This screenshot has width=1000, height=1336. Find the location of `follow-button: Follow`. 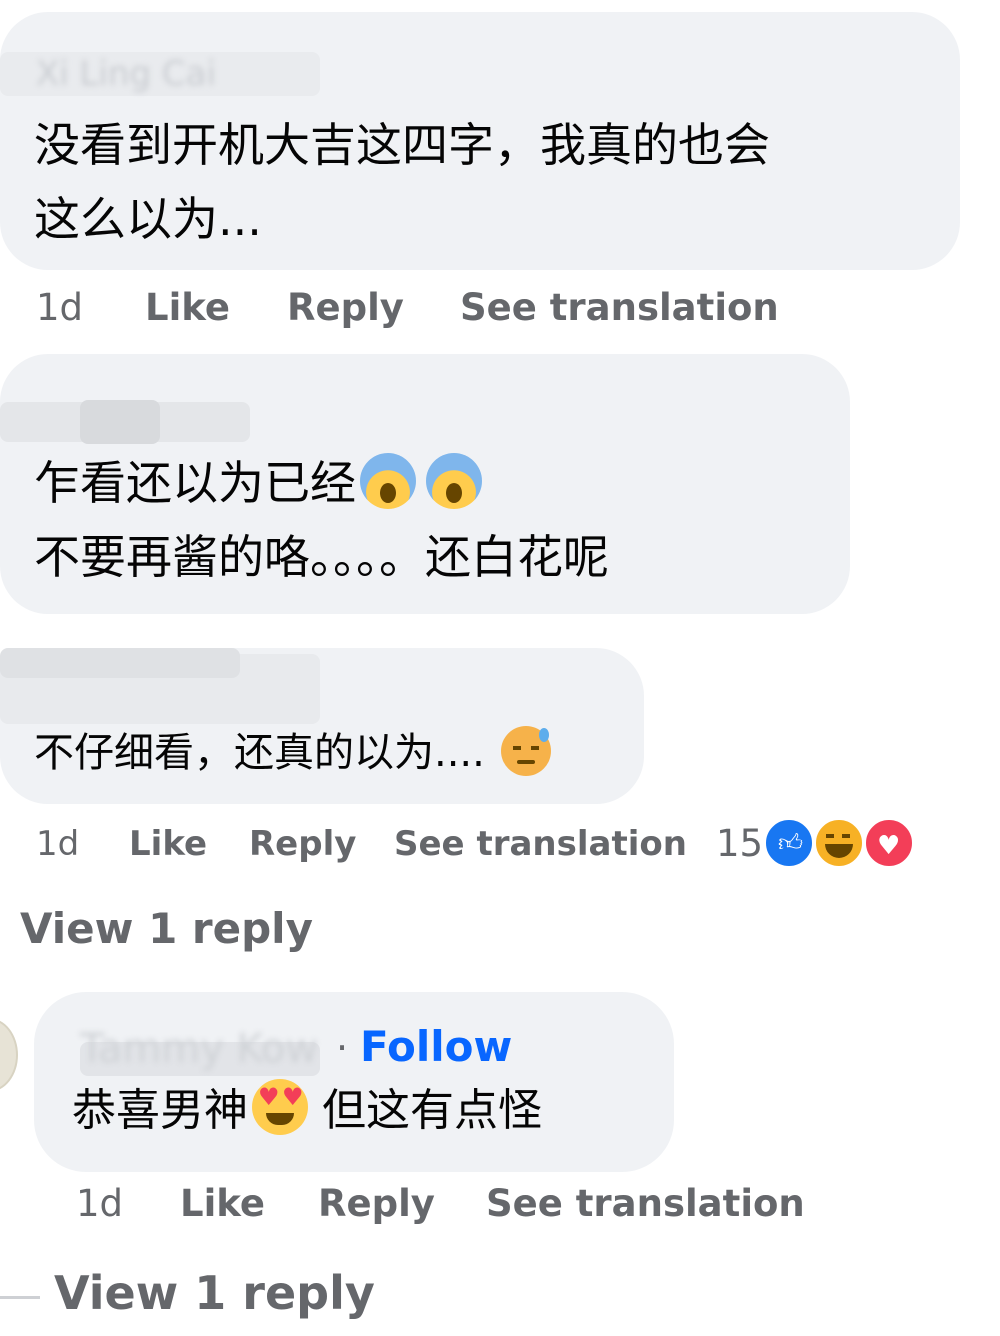

follow-button: Follow is located at coordinates (436, 1046).